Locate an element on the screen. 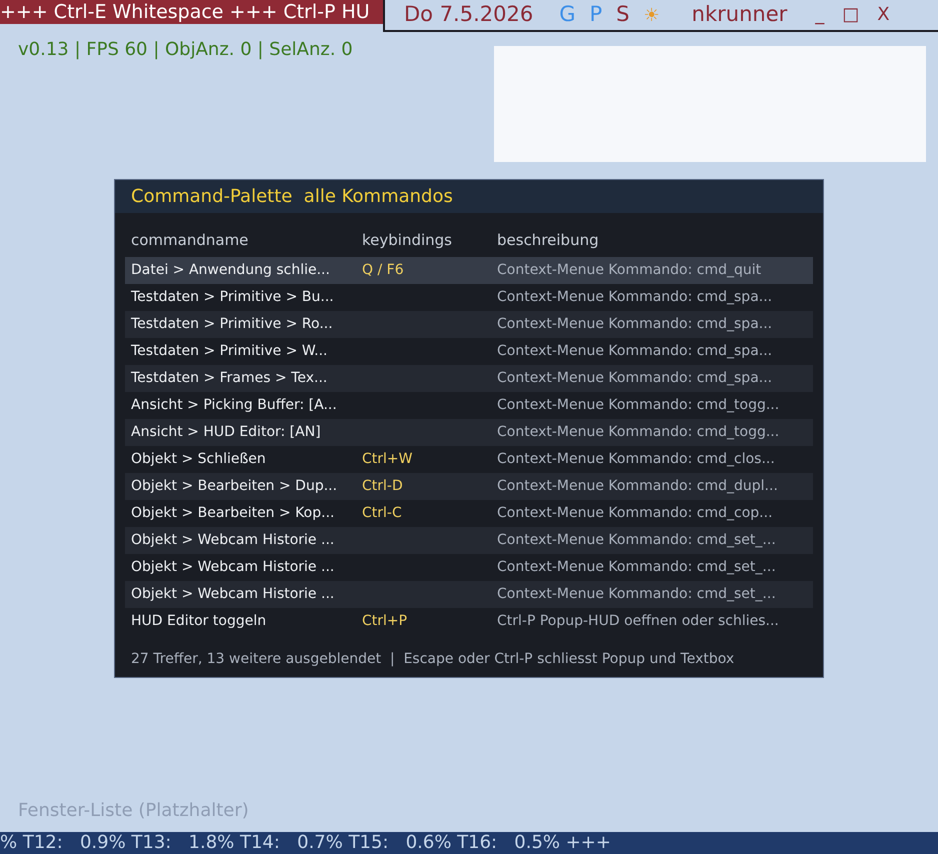 This screenshot has width=938, height=854. window-button: _ is located at coordinates (819, 15).